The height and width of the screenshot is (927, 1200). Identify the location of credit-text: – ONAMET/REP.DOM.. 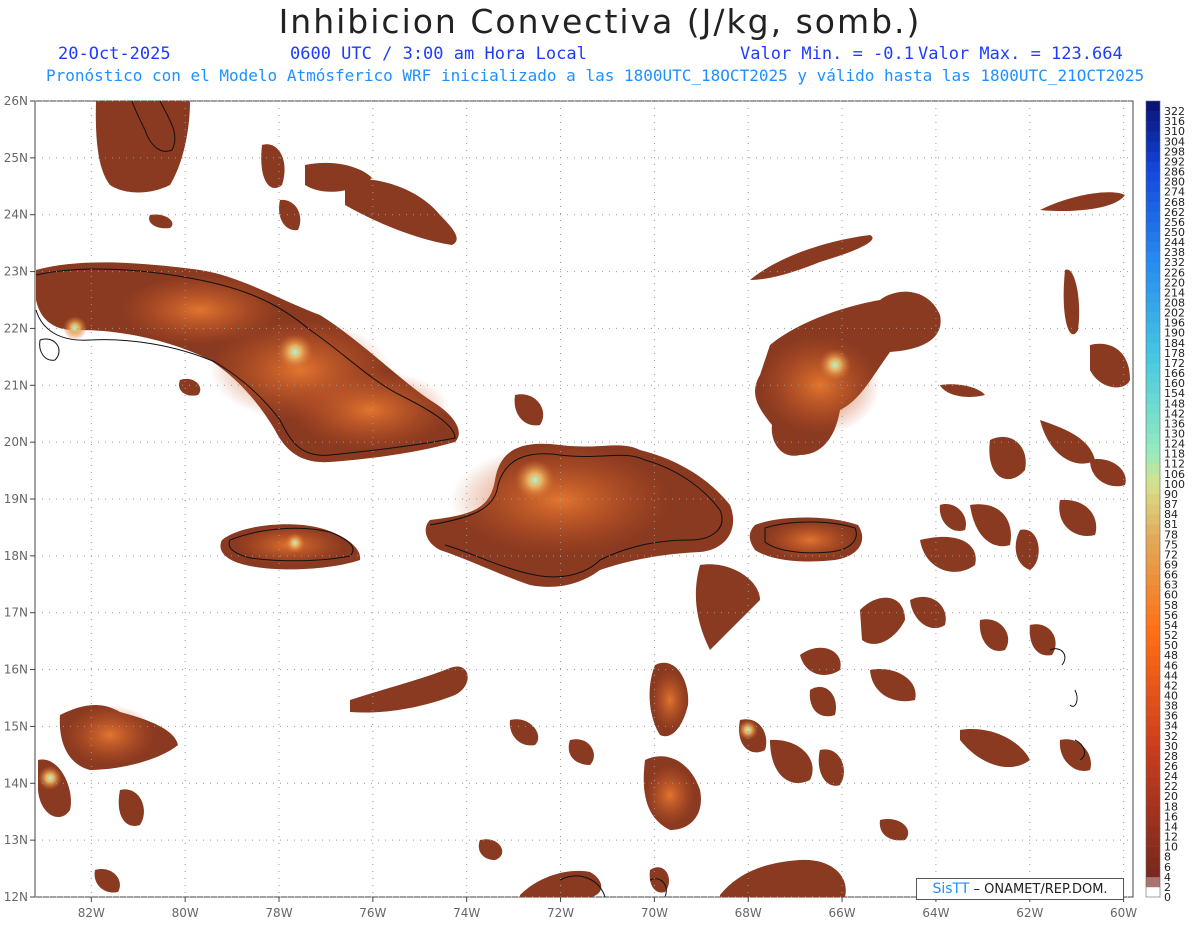
(1038, 889).